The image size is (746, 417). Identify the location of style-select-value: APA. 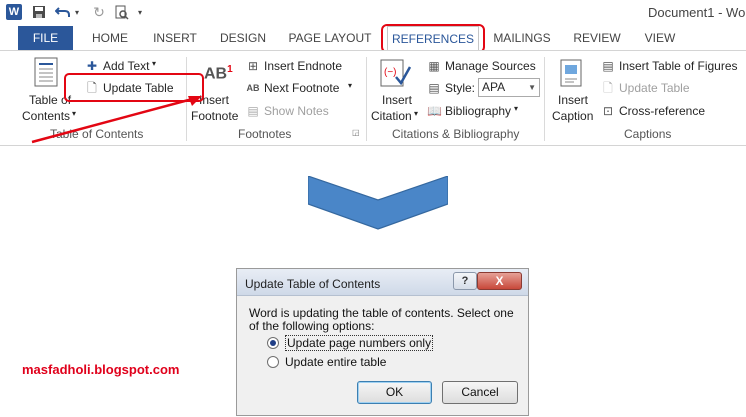
(494, 87).